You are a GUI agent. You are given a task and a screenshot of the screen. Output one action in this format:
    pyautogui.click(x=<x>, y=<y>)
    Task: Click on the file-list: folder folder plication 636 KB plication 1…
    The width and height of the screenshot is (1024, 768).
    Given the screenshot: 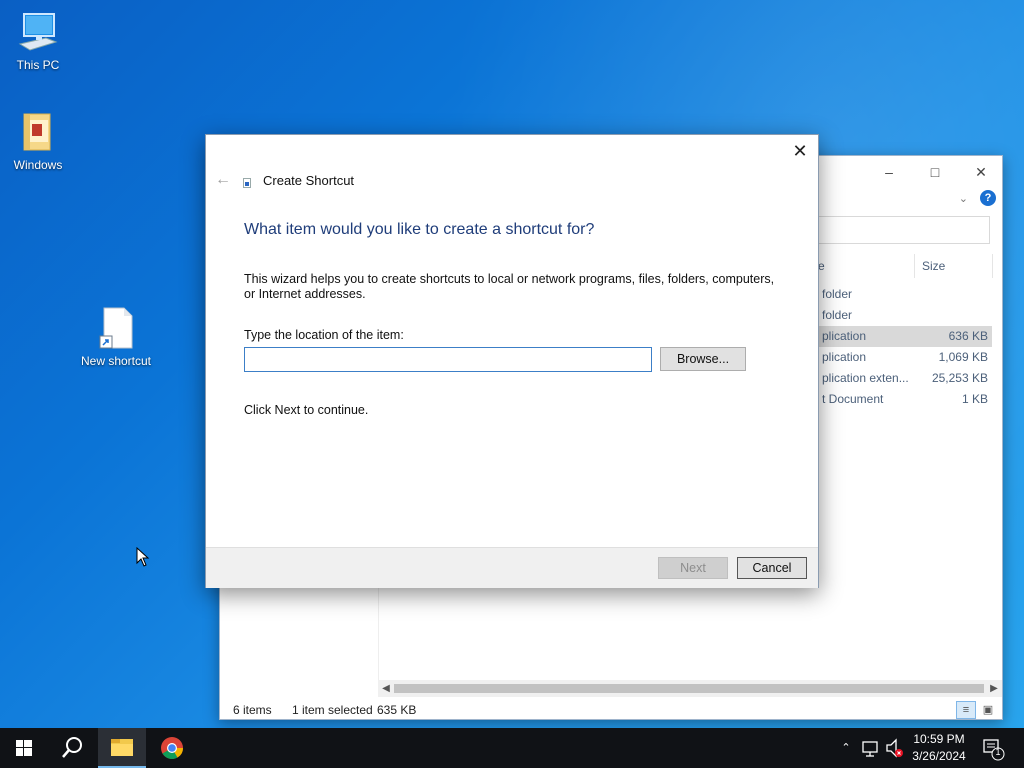 What is the action you would take?
    pyautogui.click(x=905, y=347)
    